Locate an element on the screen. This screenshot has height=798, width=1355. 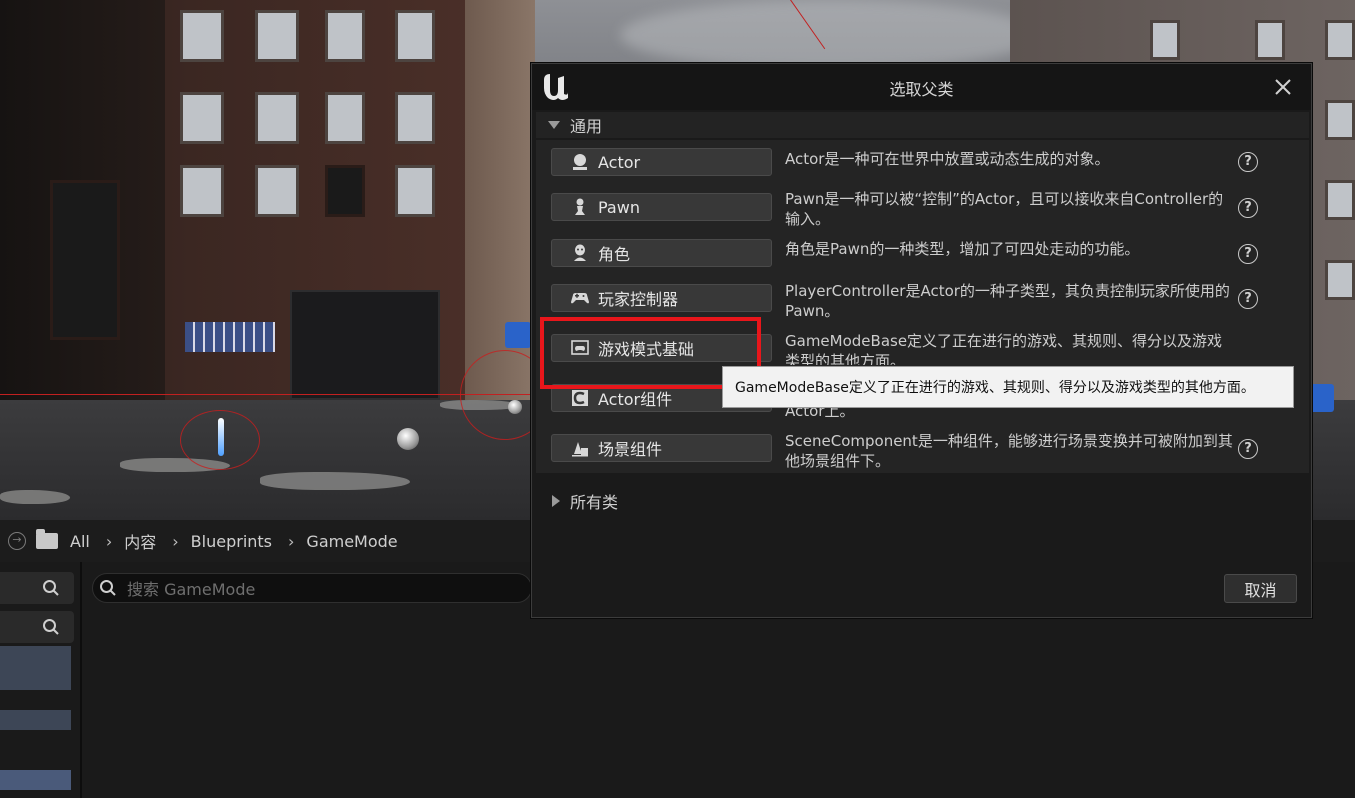
blue-awning is located at coordinates (230, 337).